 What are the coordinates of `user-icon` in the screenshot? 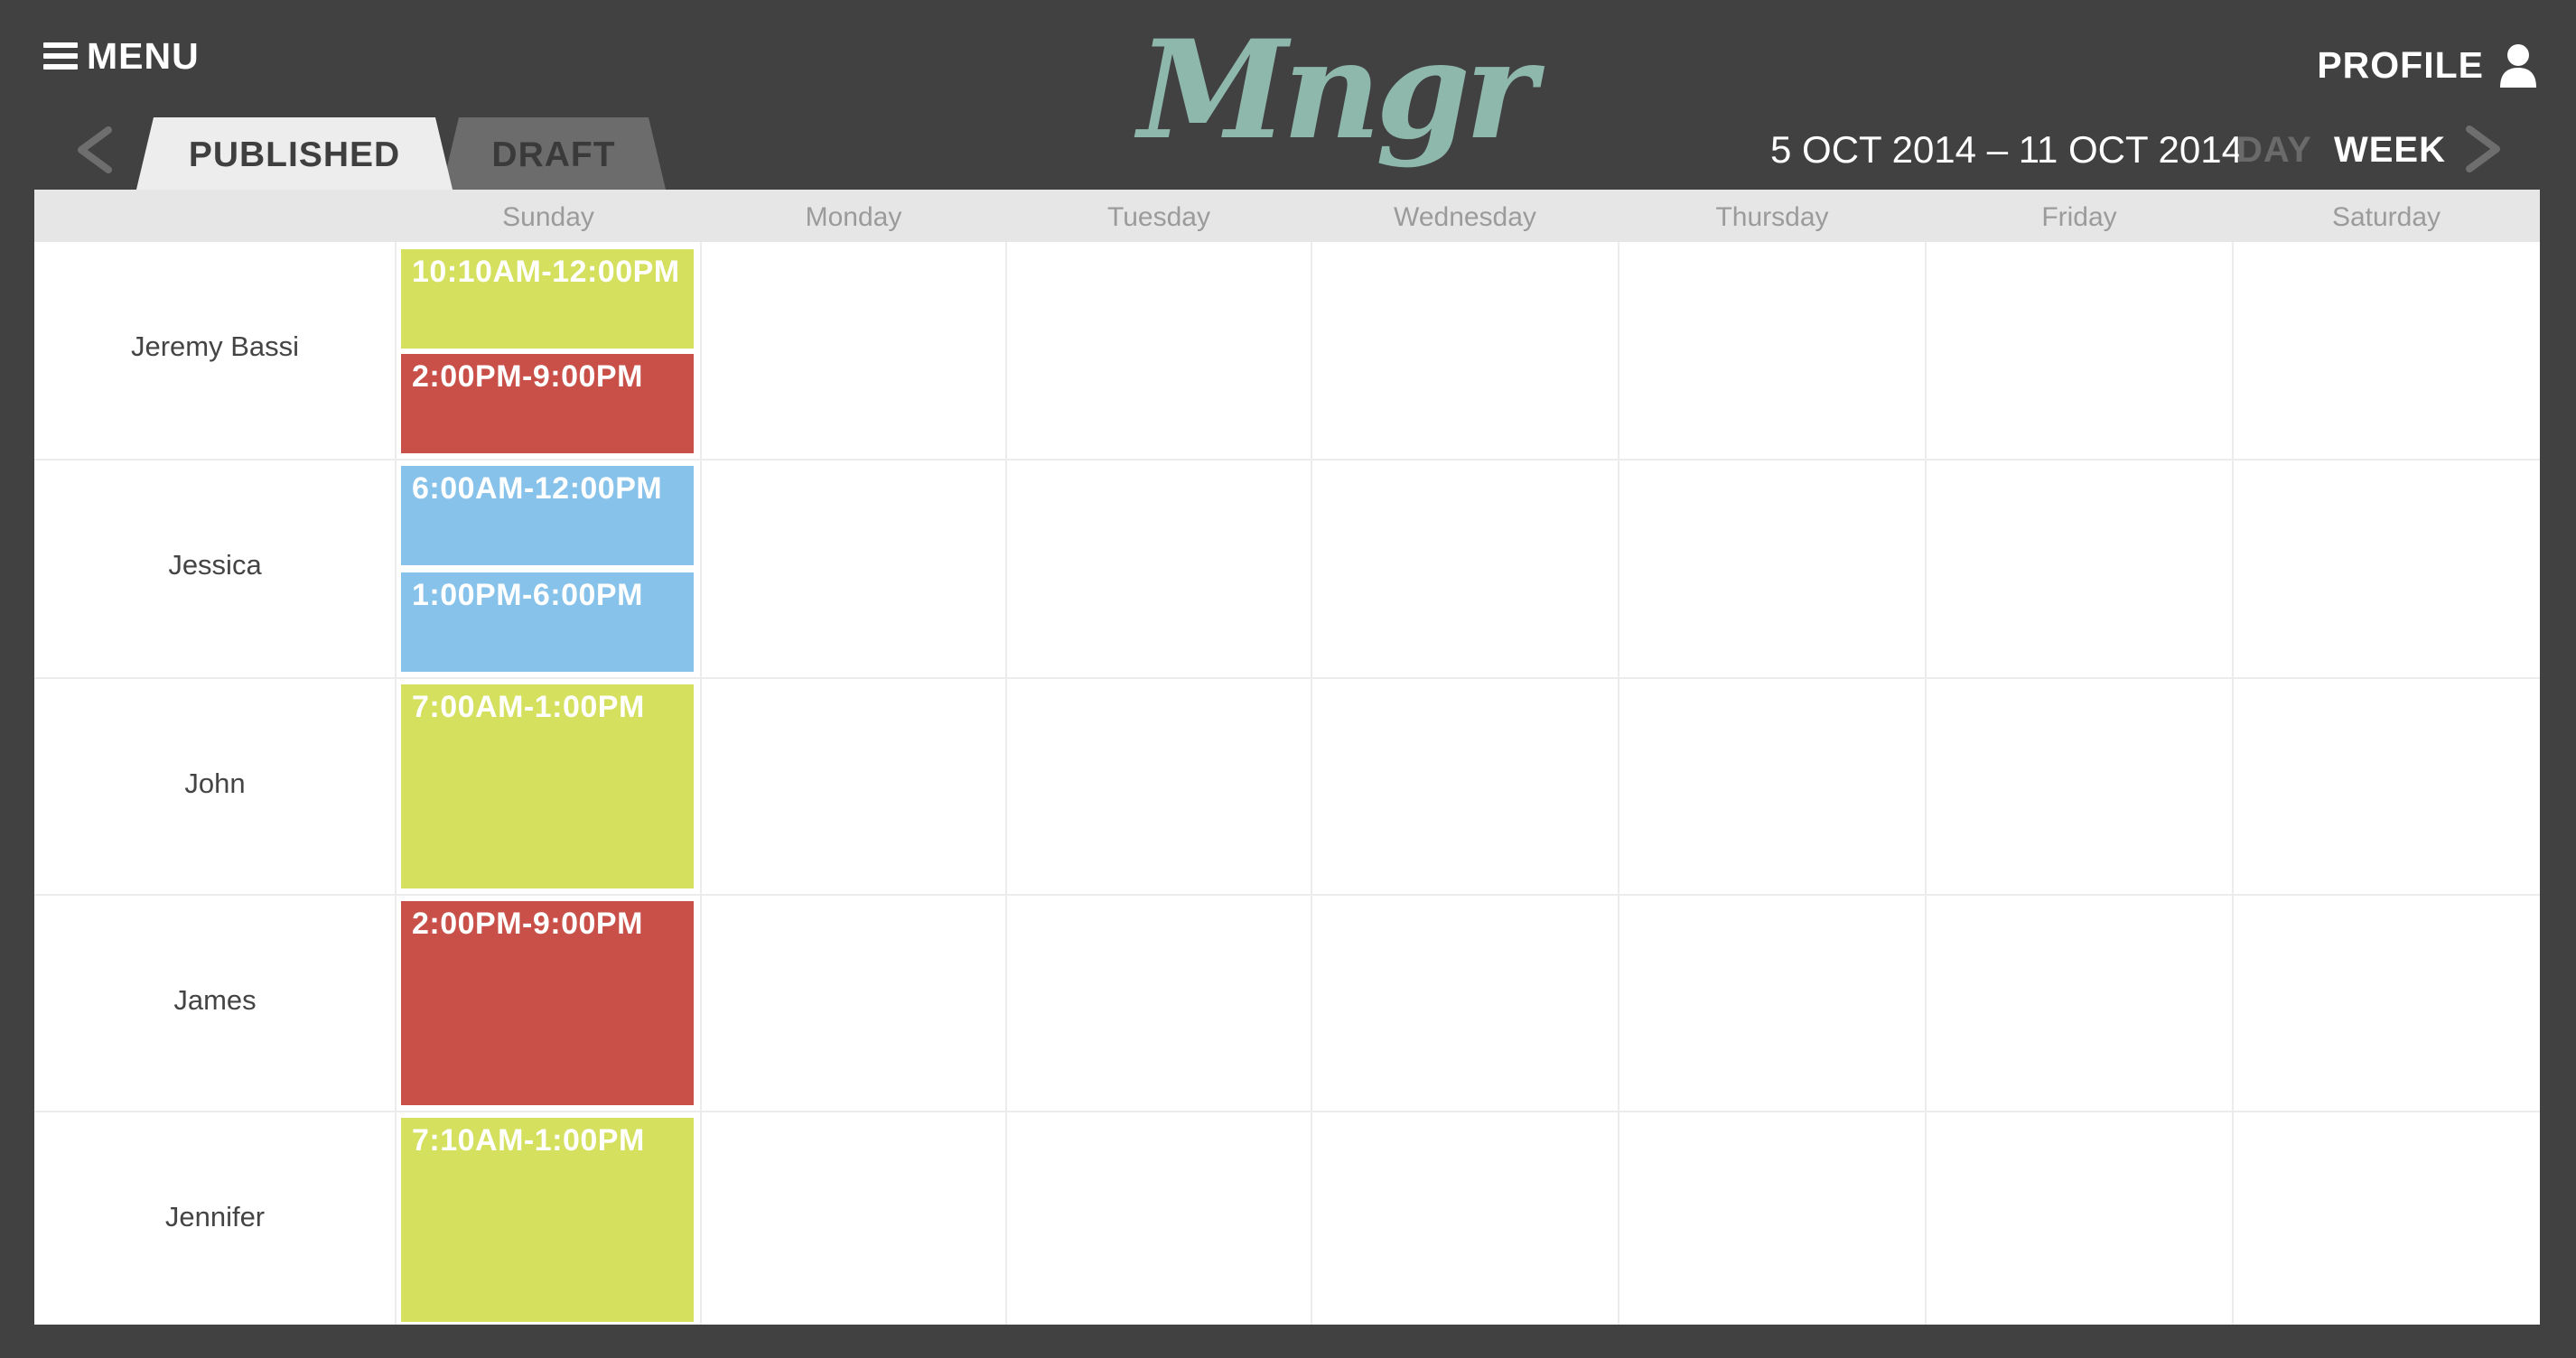 It's located at (2518, 66).